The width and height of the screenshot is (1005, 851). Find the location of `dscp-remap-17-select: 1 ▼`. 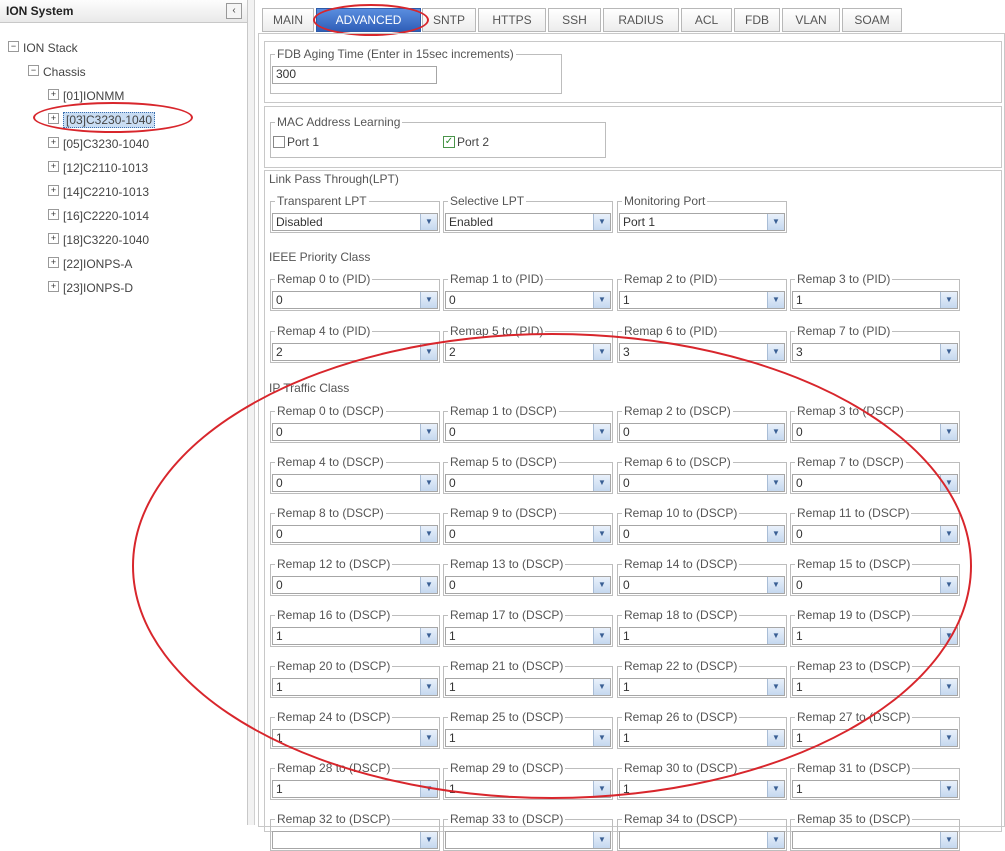

dscp-remap-17-select: 1 ▼ is located at coordinates (528, 636).